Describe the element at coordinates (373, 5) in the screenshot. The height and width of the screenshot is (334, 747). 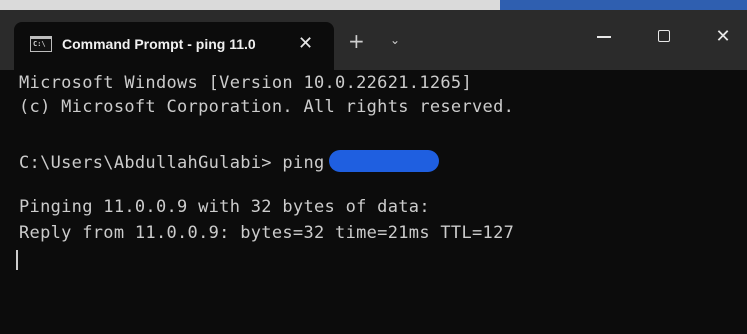
I see `top-strip` at that location.